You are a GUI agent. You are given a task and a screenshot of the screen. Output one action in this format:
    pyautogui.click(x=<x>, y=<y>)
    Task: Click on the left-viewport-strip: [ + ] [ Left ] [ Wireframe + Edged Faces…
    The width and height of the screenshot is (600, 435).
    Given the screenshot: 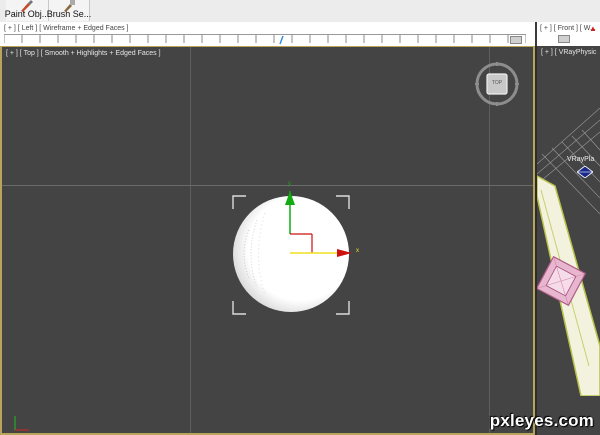 What is the action you would take?
    pyautogui.click(x=300, y=34)
    